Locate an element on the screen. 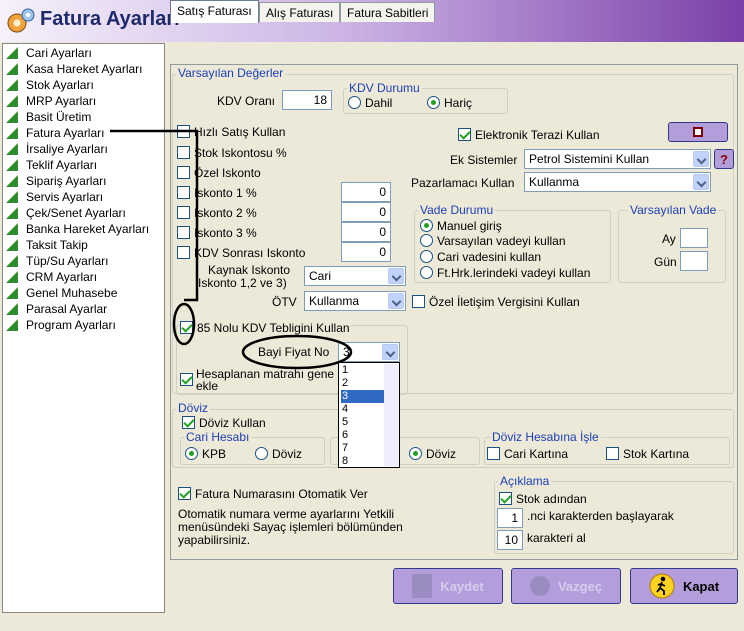  ek-sistemler-select: Petrol Sistemini Kullan is located at coordinates (617, 159).